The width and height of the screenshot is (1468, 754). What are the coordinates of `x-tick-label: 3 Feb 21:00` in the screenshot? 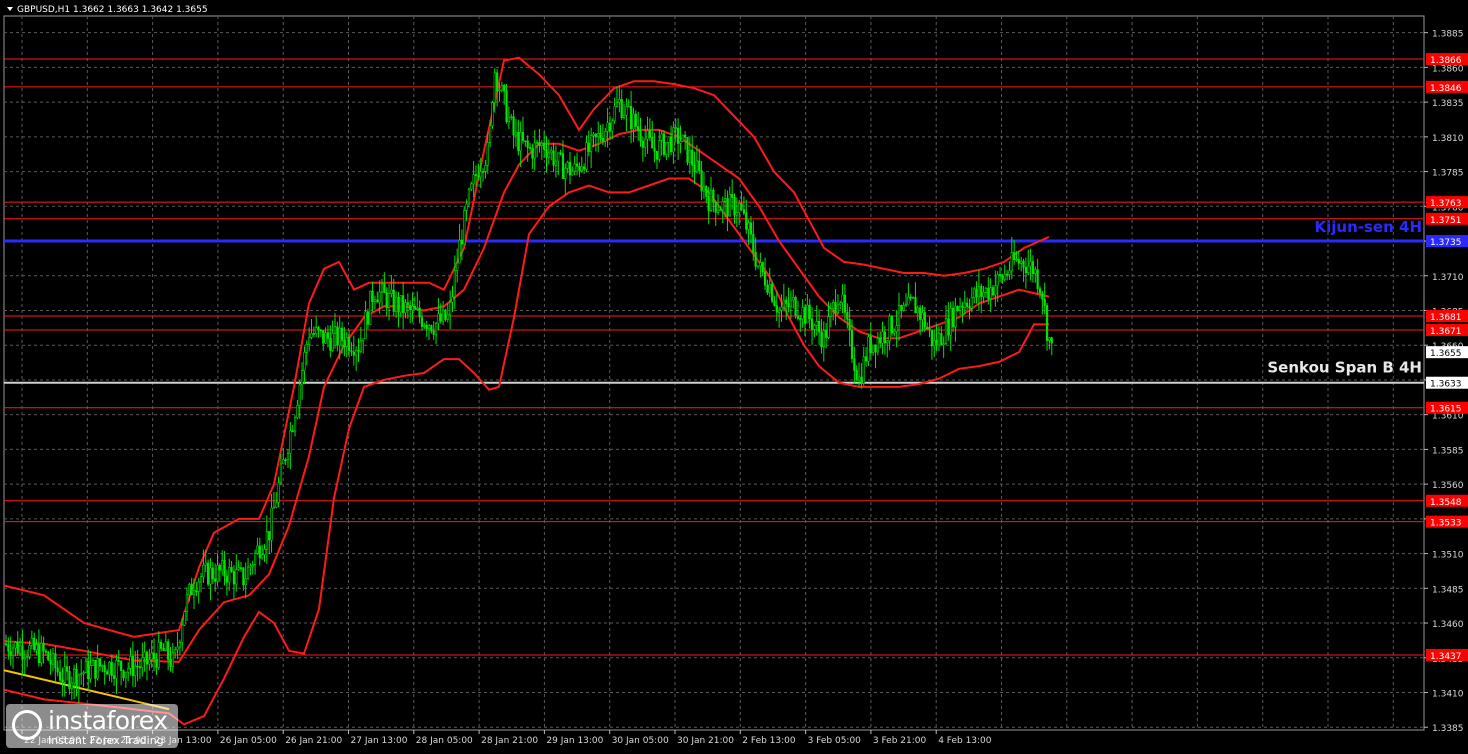 It's located at (900, 741).